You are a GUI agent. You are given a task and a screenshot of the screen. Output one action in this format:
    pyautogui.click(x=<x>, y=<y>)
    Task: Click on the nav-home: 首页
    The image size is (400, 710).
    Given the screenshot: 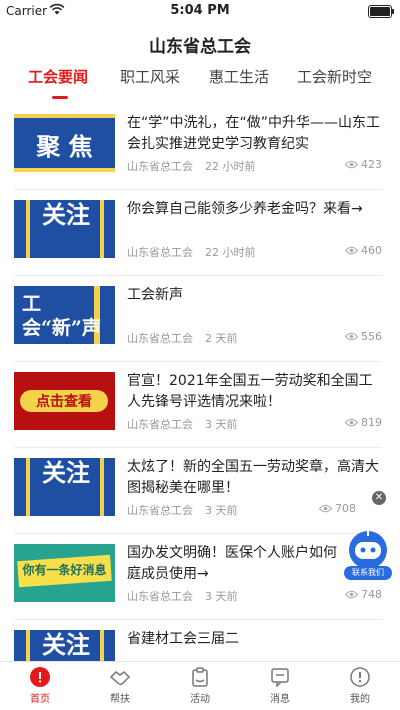 What is the action you would take?
    pyautogui.click(x=40, y=685)
    